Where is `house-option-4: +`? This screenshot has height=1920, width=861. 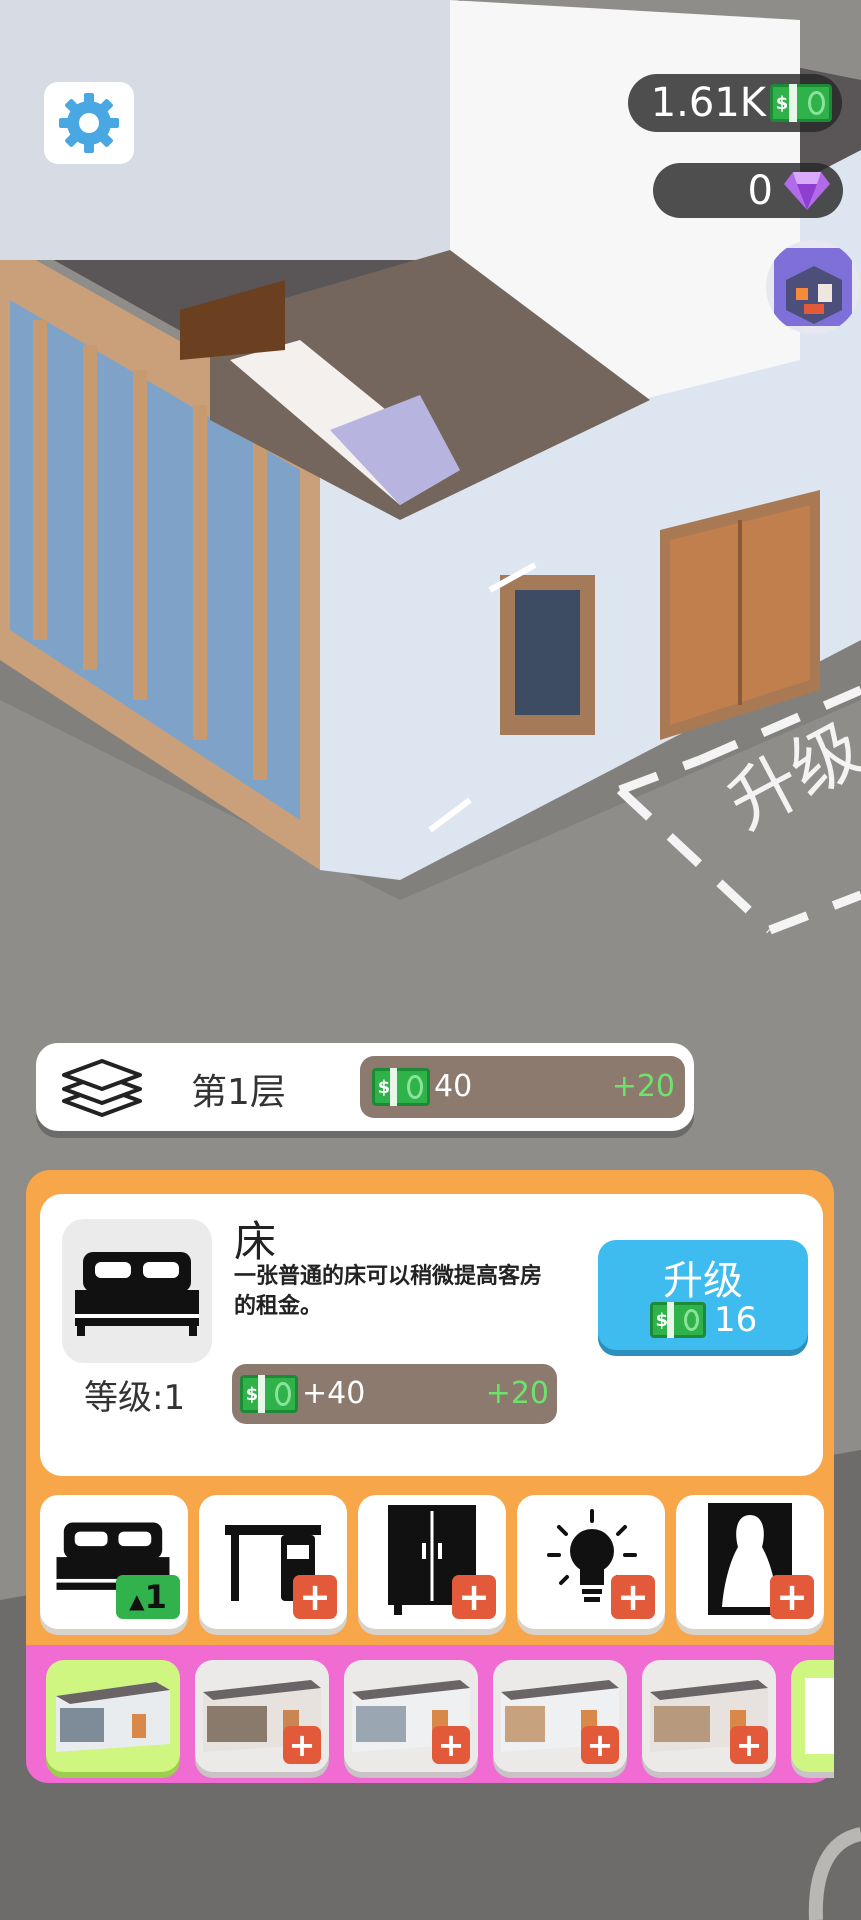 house-option-4: + is located at coordinates (560, 1716).